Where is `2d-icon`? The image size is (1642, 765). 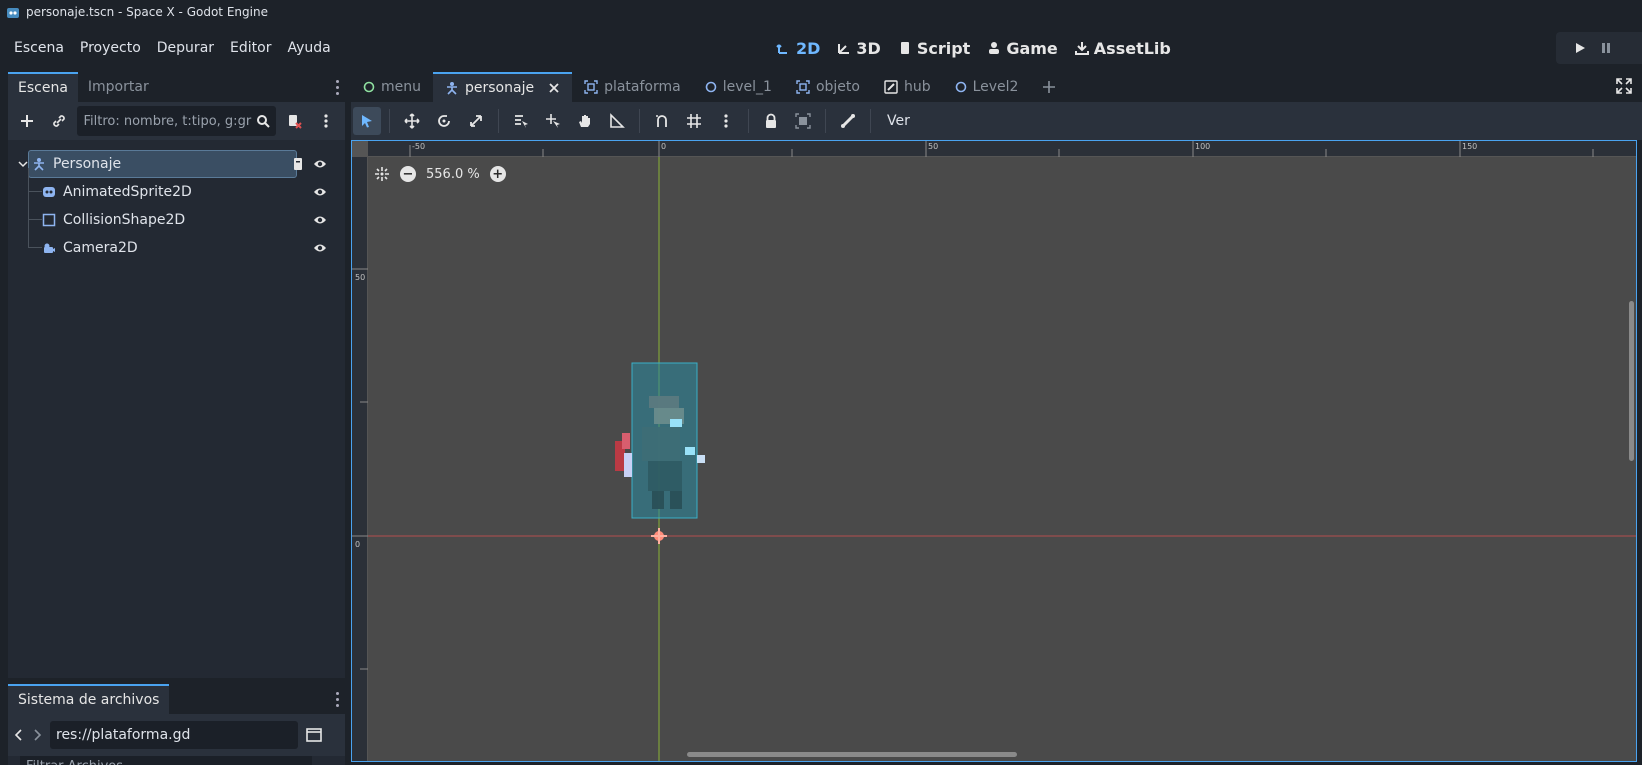
2d-icon is located at coordinates (781, 49).